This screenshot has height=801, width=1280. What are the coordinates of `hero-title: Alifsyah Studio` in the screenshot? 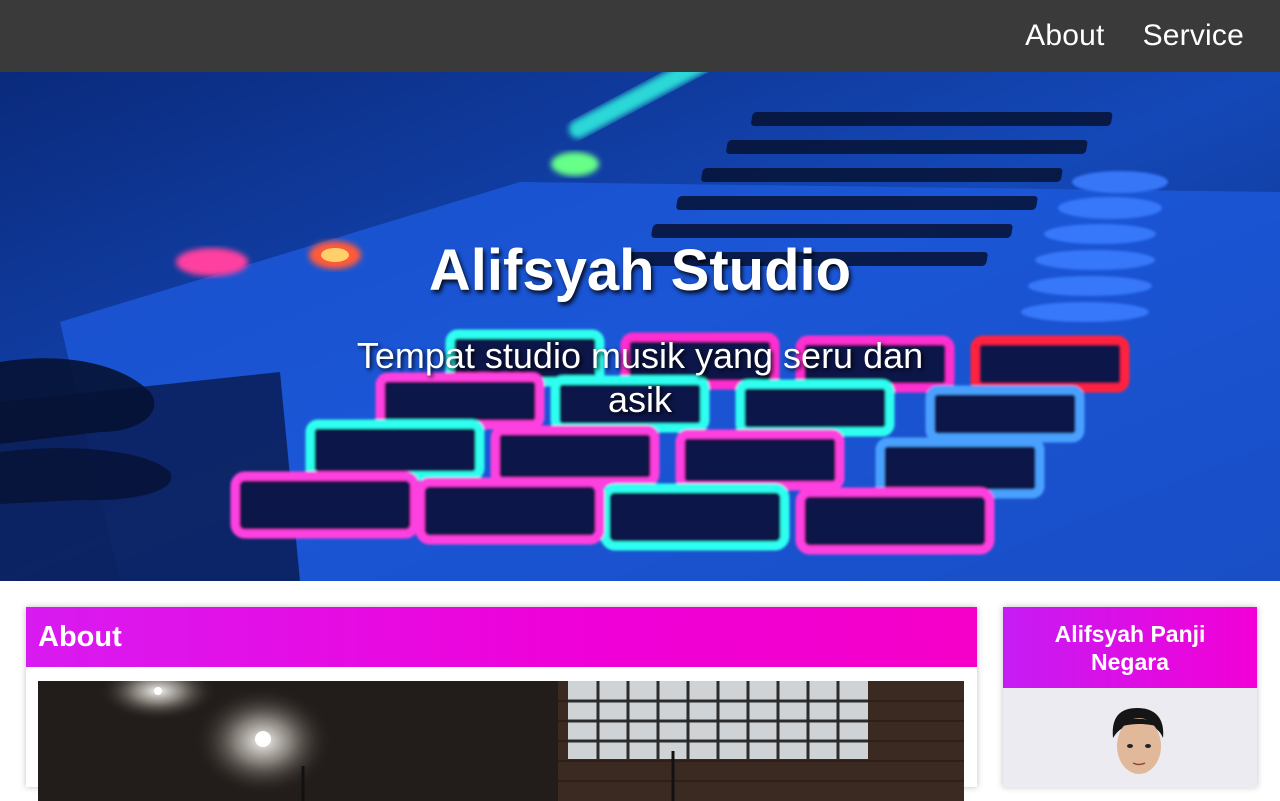 It's located at (640, 270).